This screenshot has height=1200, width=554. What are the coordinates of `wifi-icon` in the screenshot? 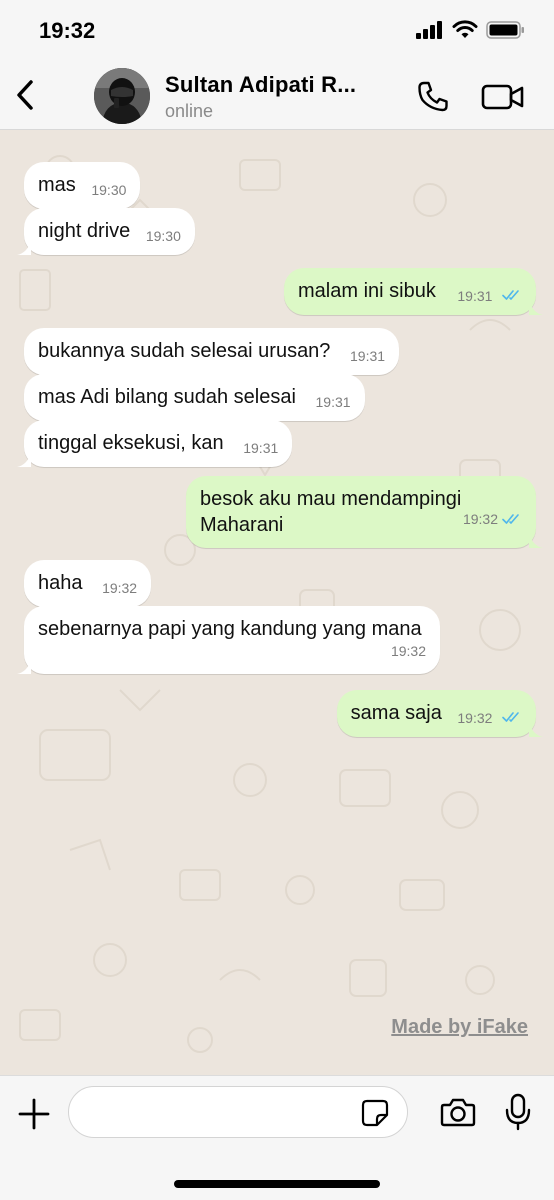 It's located at (465, 29).